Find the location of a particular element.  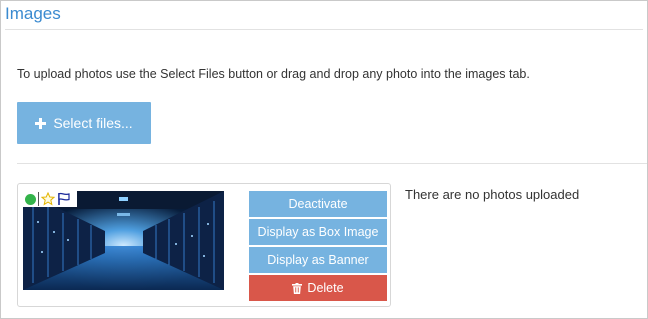

delete-label: Delete is located at coordinates (325, 288).